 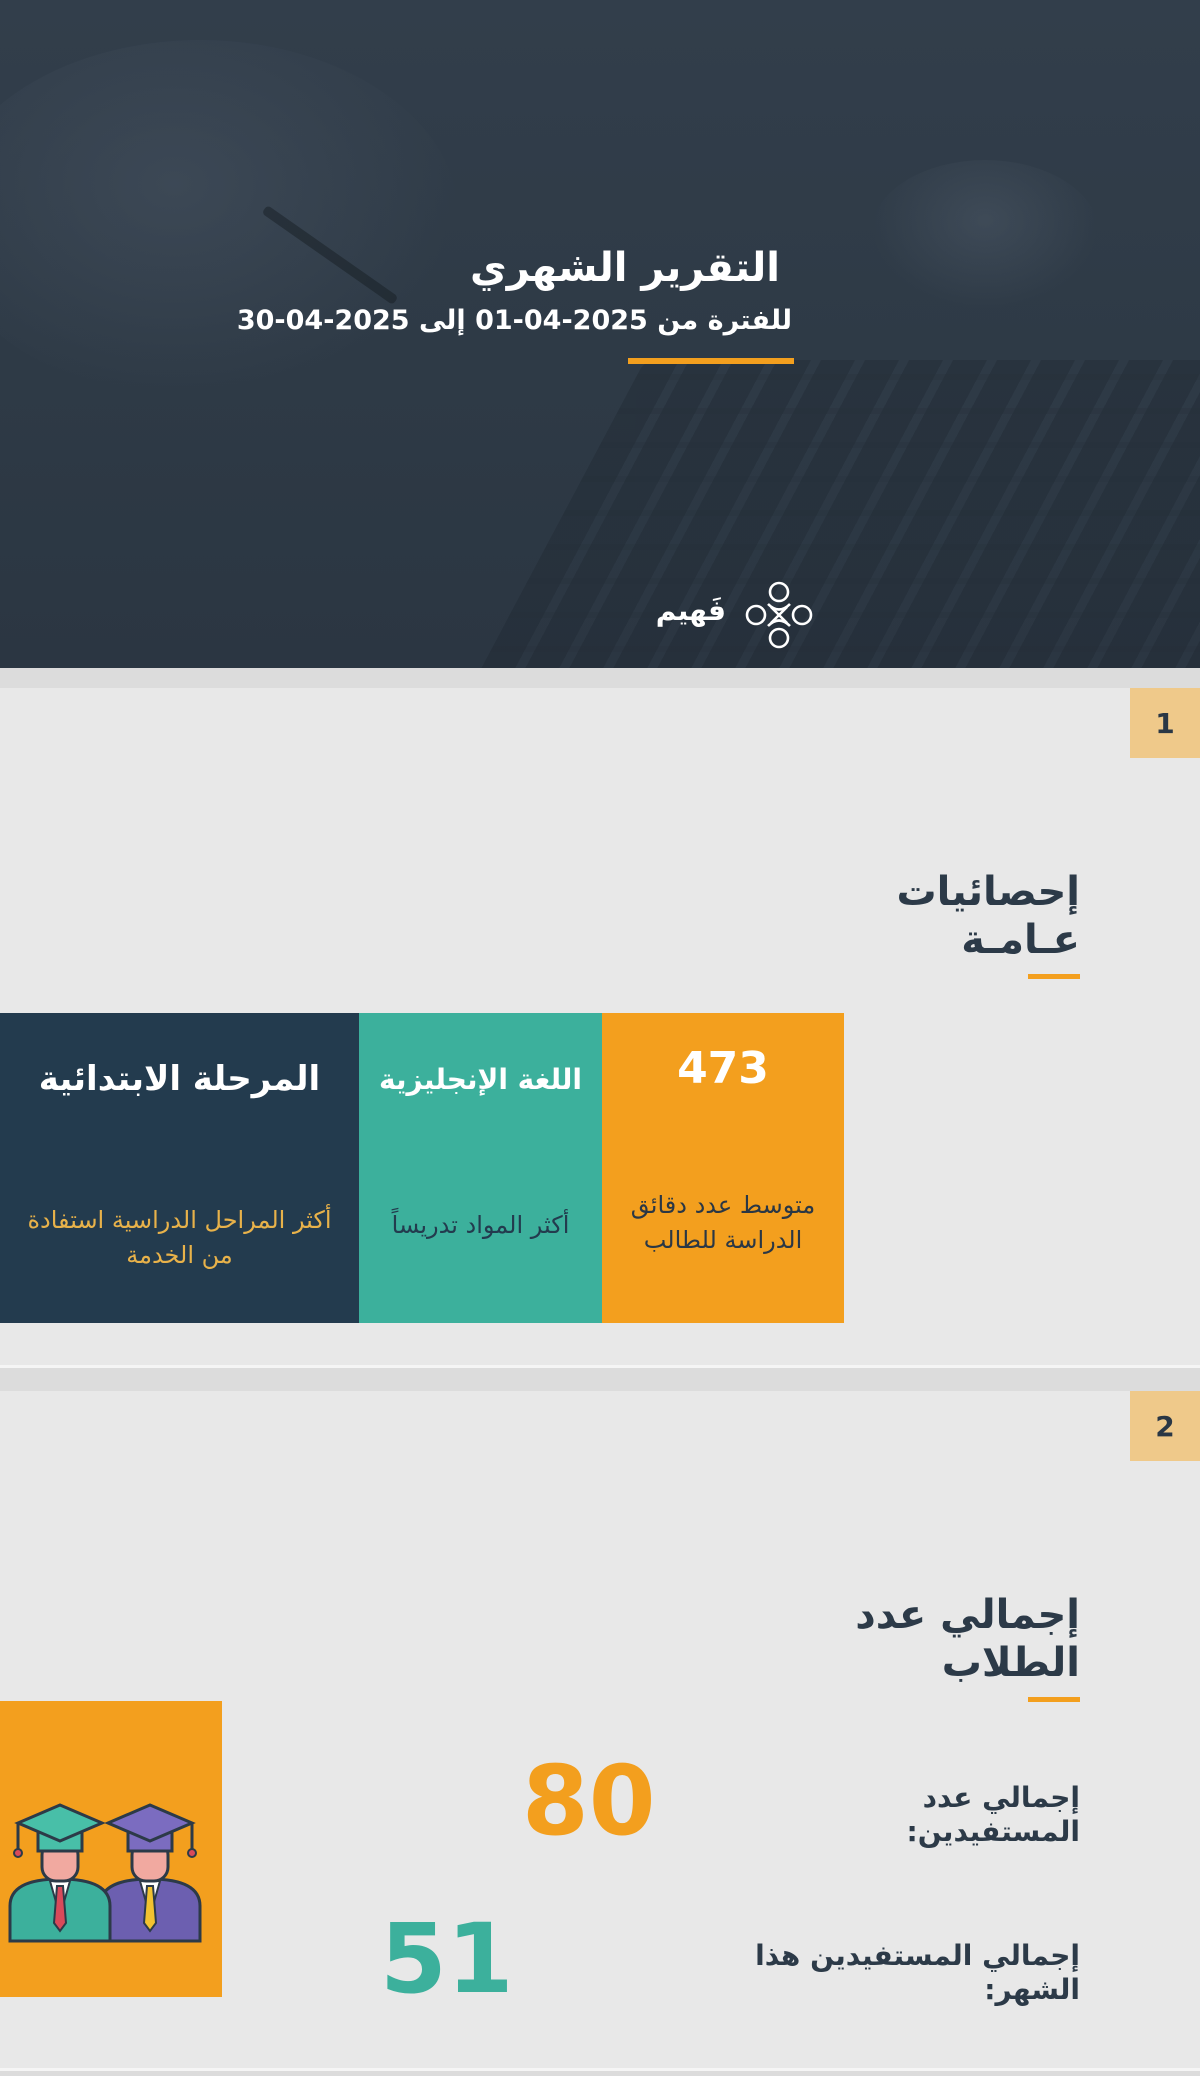 I want to click on stat-description: أكثر المراحل الدراسية استفادة من الخدمة, so click(x=179, y=1237).